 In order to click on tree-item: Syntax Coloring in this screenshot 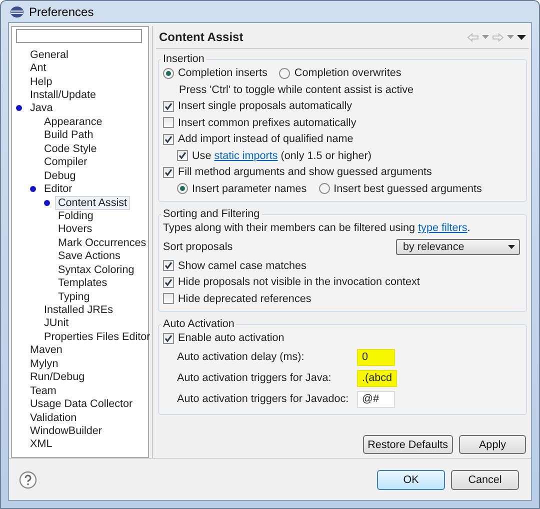, I will do `click(96, 269)`.